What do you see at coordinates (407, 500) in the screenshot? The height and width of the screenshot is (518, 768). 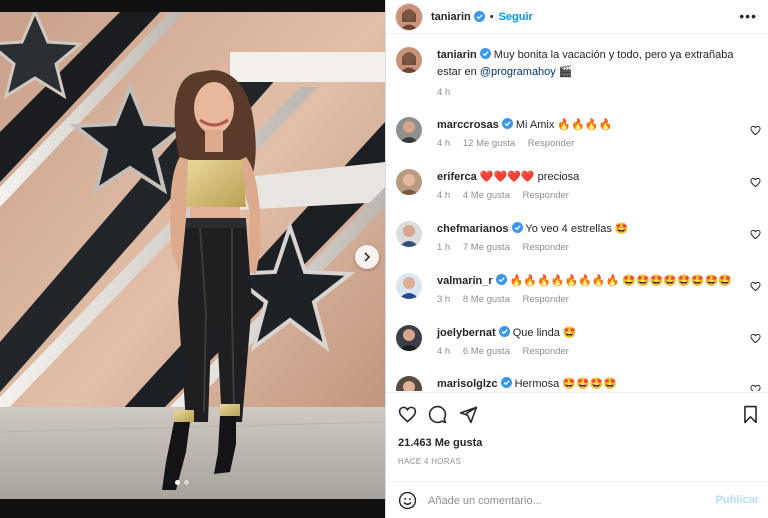 I see `emoji-icon` at bounding box center [407, 500].